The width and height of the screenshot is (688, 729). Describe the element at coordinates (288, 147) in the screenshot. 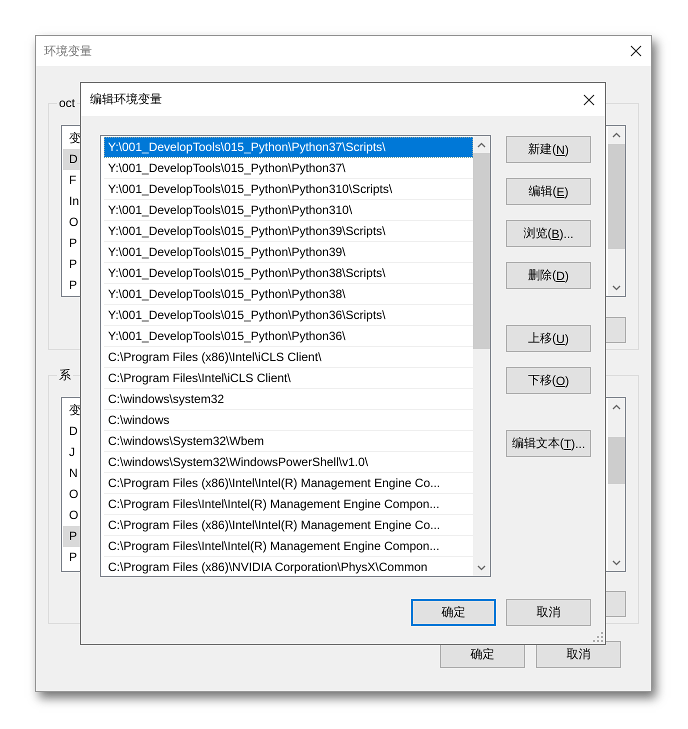

I see `path-item: Y:\001_DevelopTools\015_Python\Python37\Scripts\` at that location.